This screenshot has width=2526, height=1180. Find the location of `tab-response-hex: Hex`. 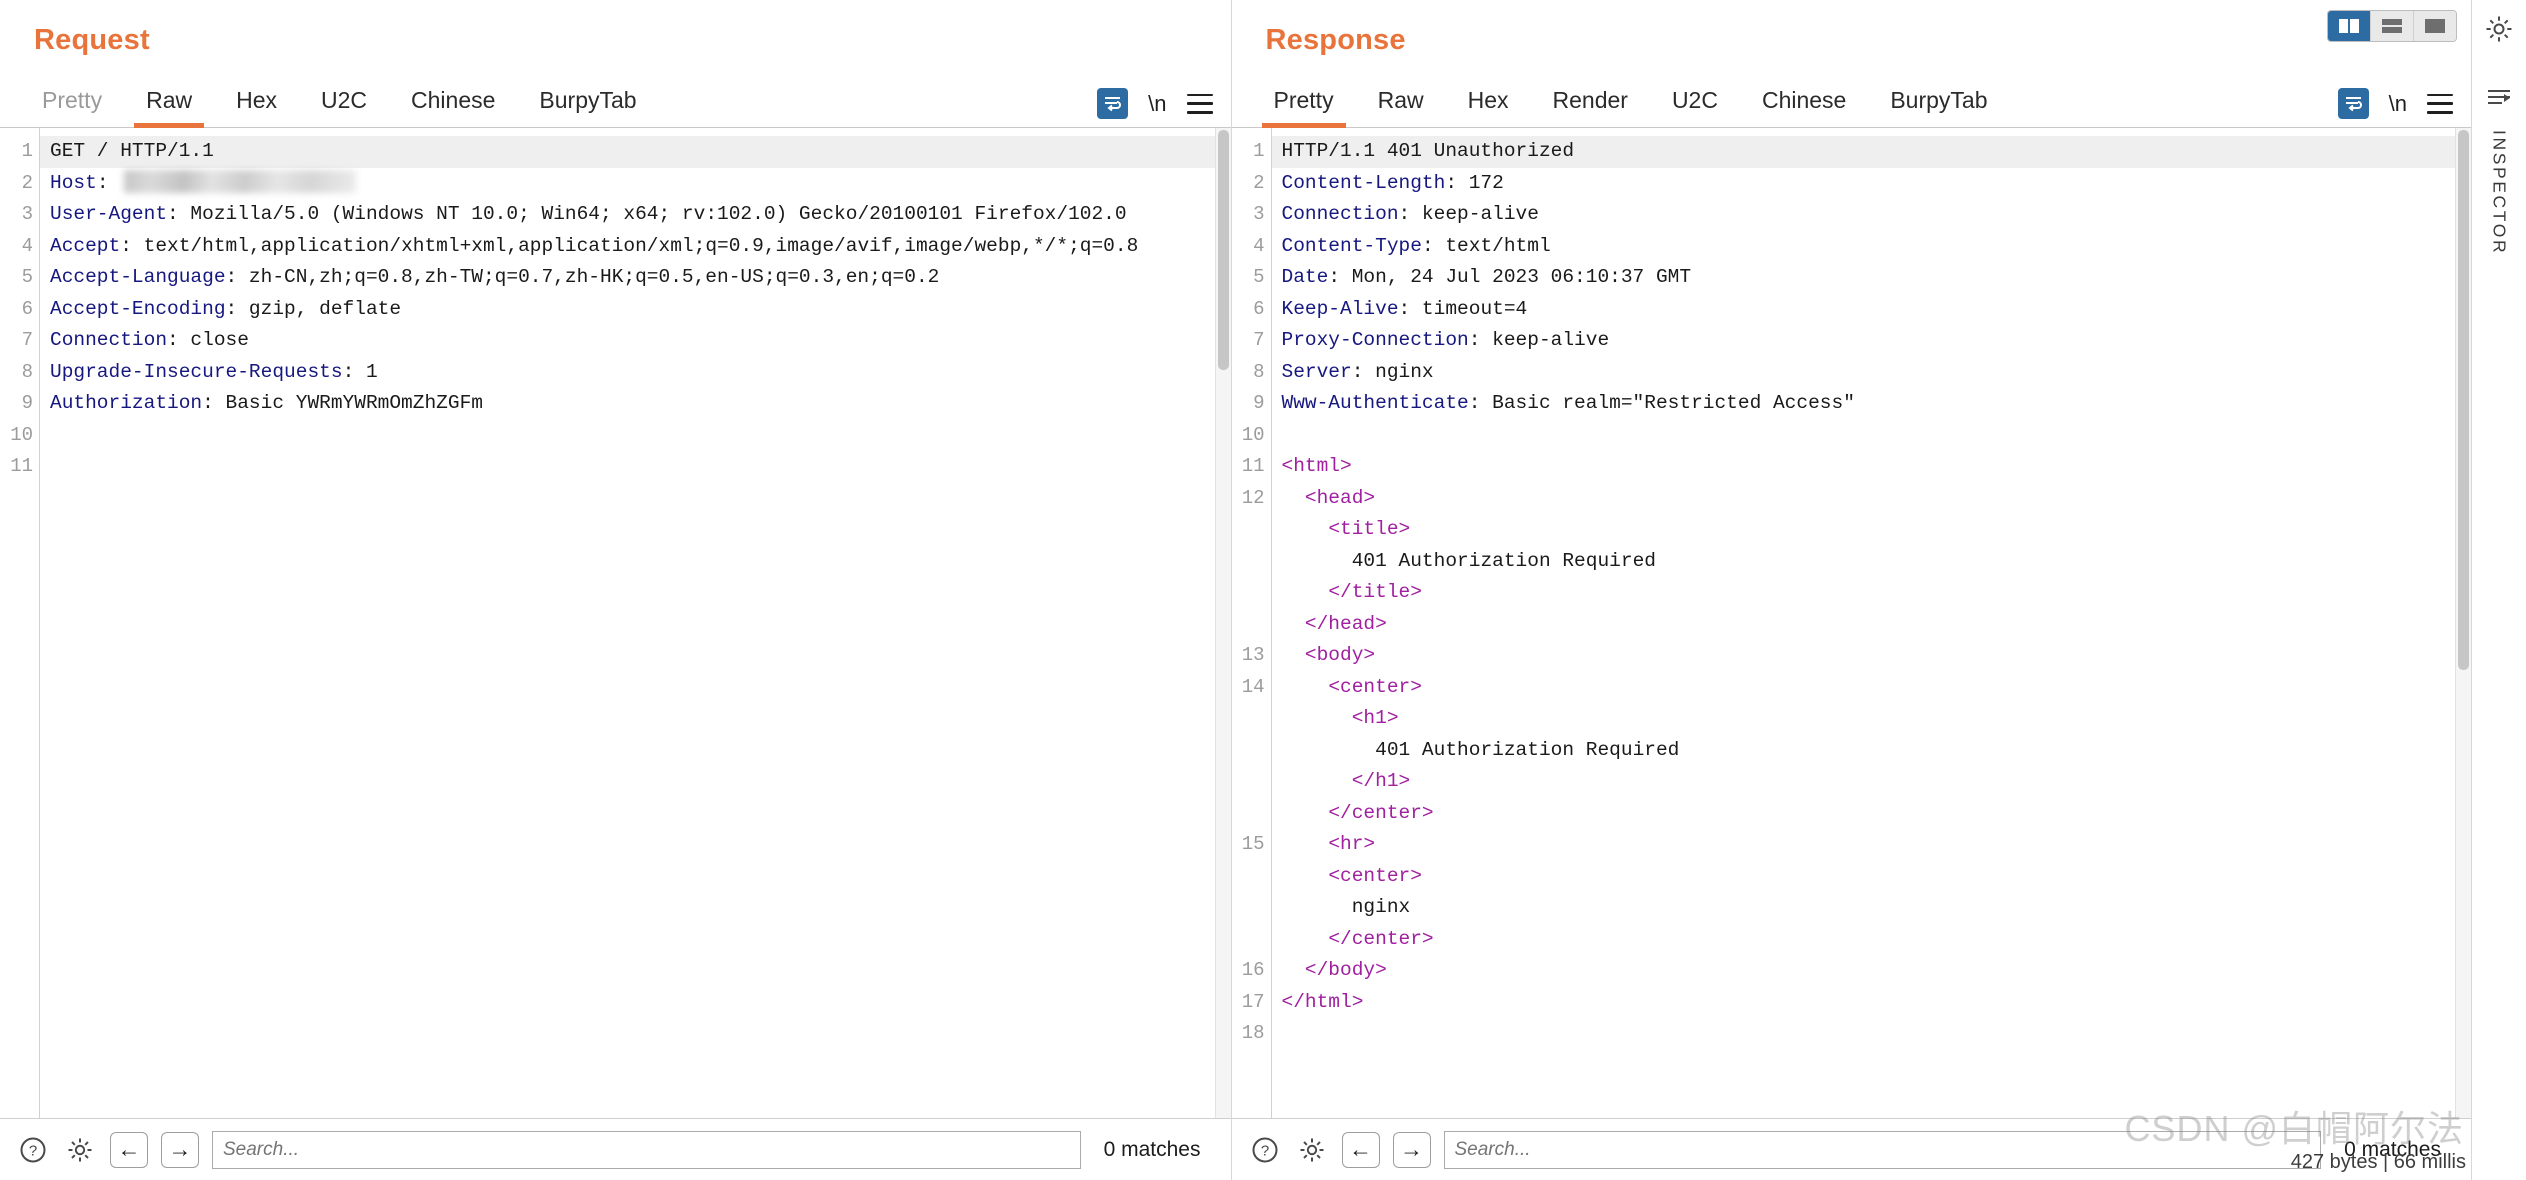

tab-response-hex: Hex is located at coordinates (1488, 107).